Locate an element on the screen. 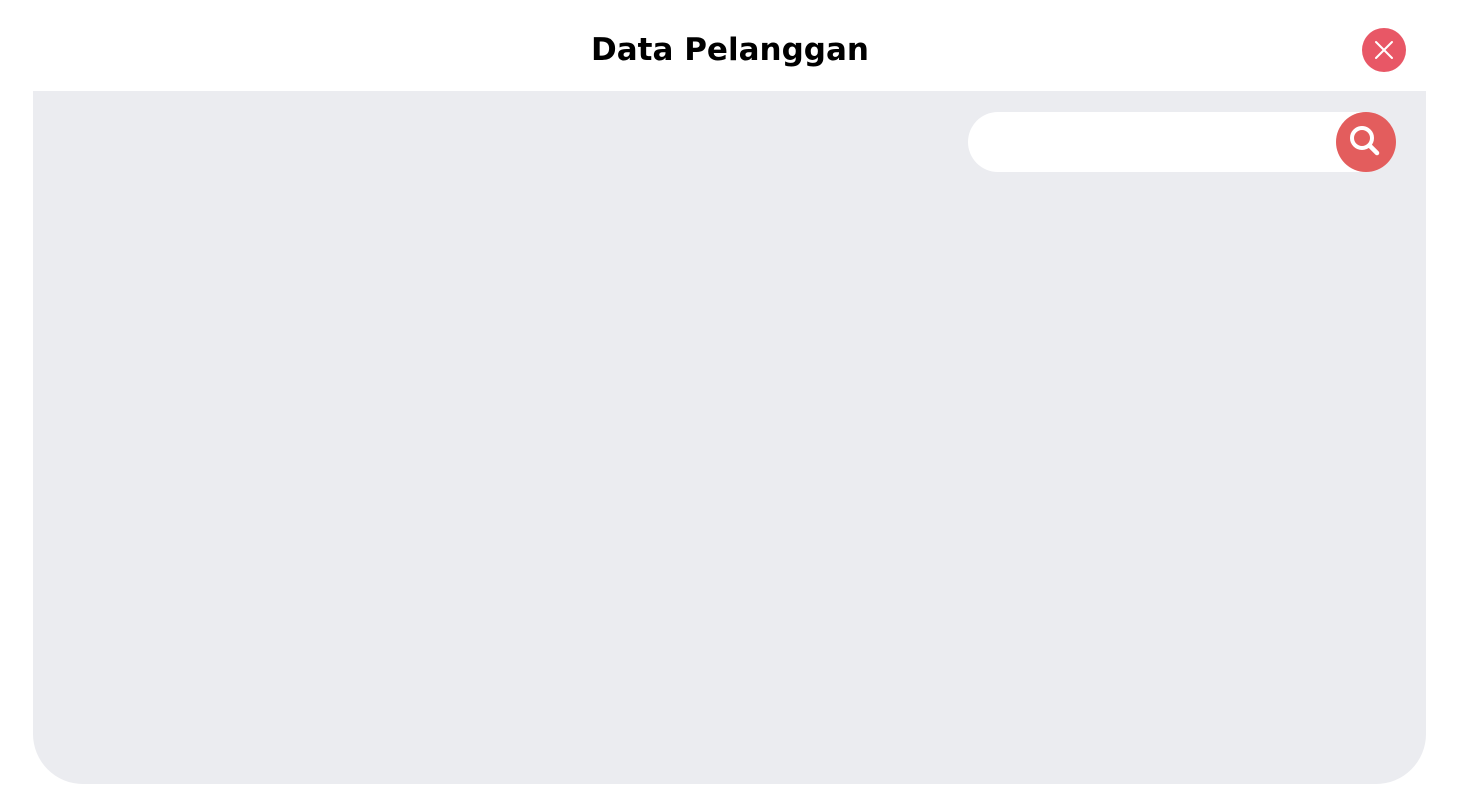 The width and height of the screenshot is (1460, 806). search-icon is located at coordinates (1366, 142).